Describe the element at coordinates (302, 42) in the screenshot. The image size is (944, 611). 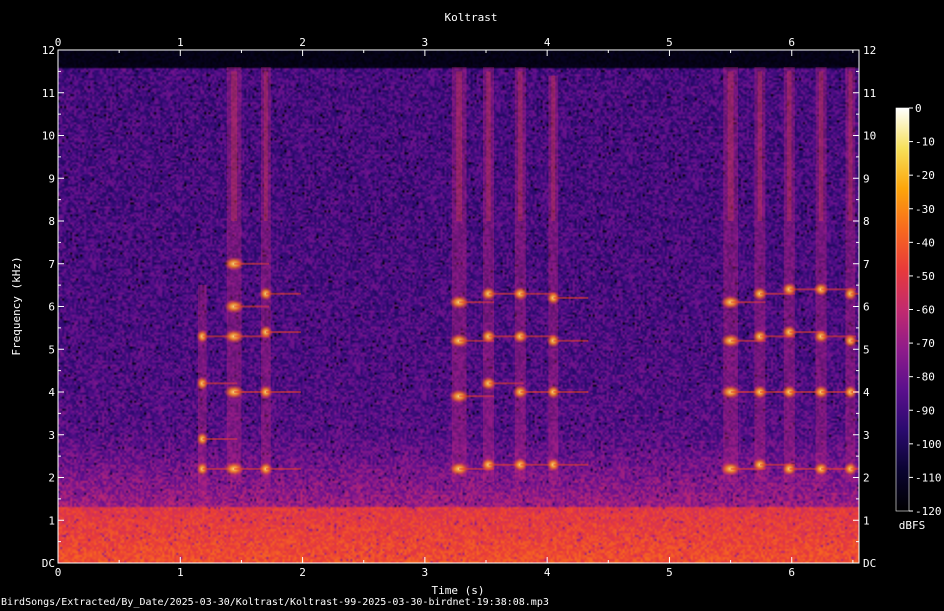
I see `x-tick-label-top: 2` at that location.